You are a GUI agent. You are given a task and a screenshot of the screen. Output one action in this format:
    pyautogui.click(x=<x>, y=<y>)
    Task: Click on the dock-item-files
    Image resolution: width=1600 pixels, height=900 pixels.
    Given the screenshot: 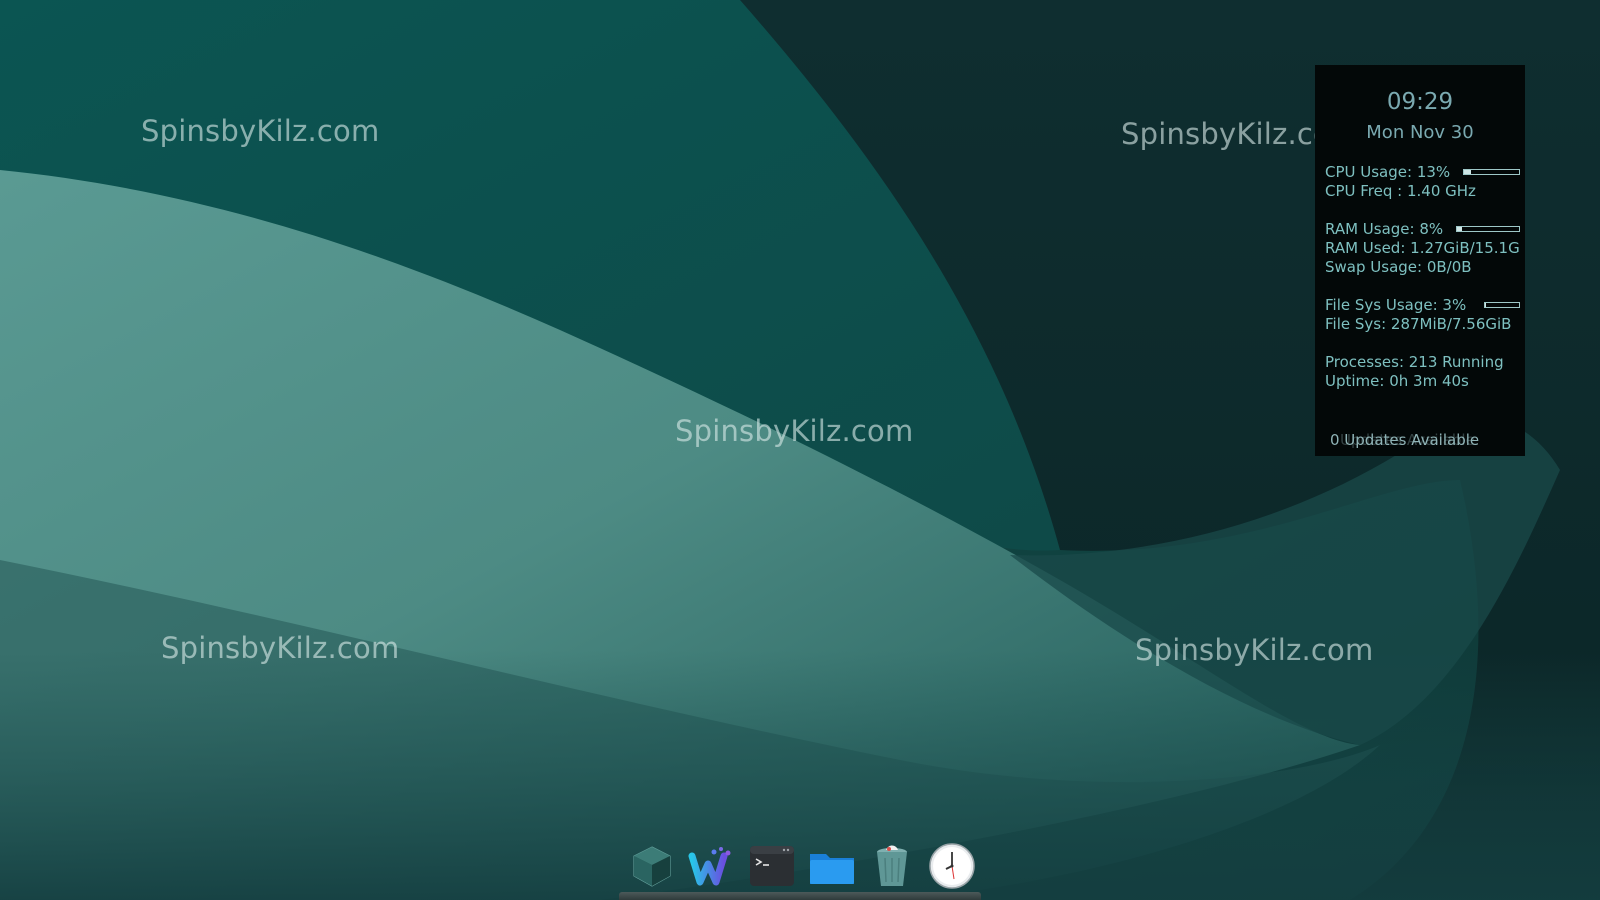 What is the action you would take?
    pyautogui.click(x=832, y=866)
    